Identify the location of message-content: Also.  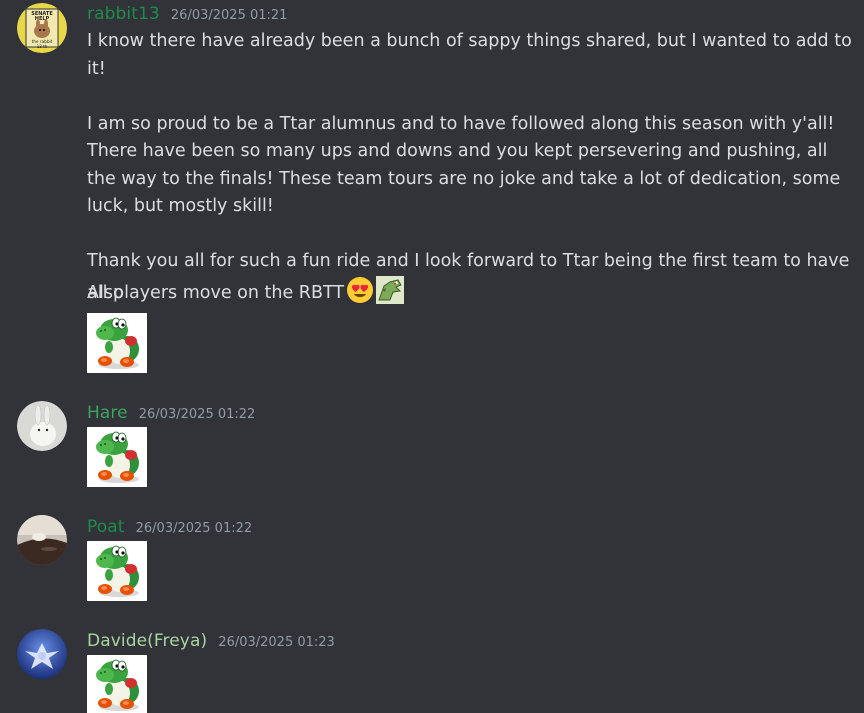
(472, 294).